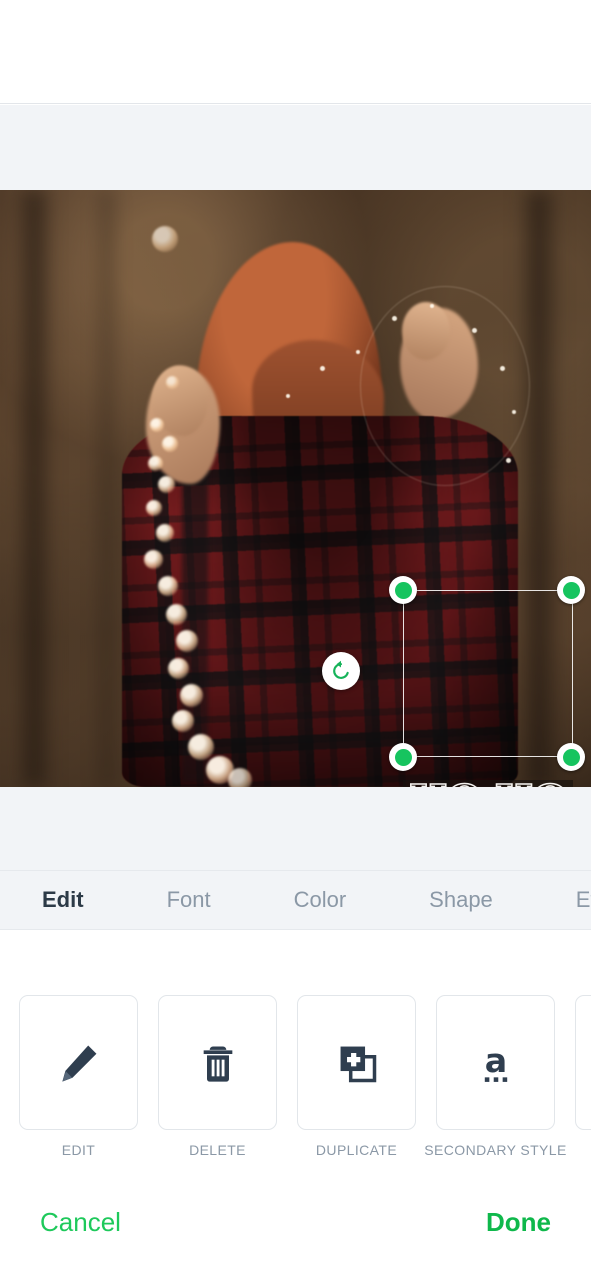 This screenshot has height=1280, width=591. Describe the element at coordinates (356, 1150) in the screenshot. I see `action-duplicate-label: DUPLICATE` at that location.